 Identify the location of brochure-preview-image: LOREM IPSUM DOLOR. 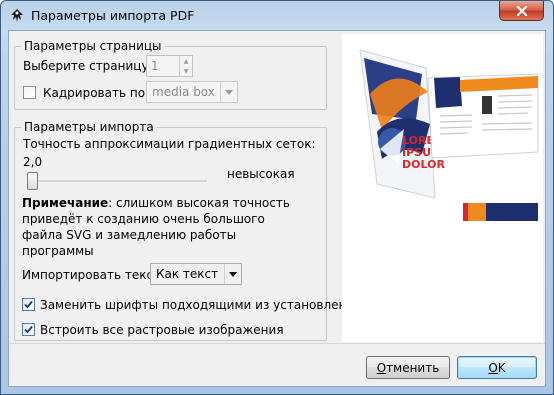
(449, 135).